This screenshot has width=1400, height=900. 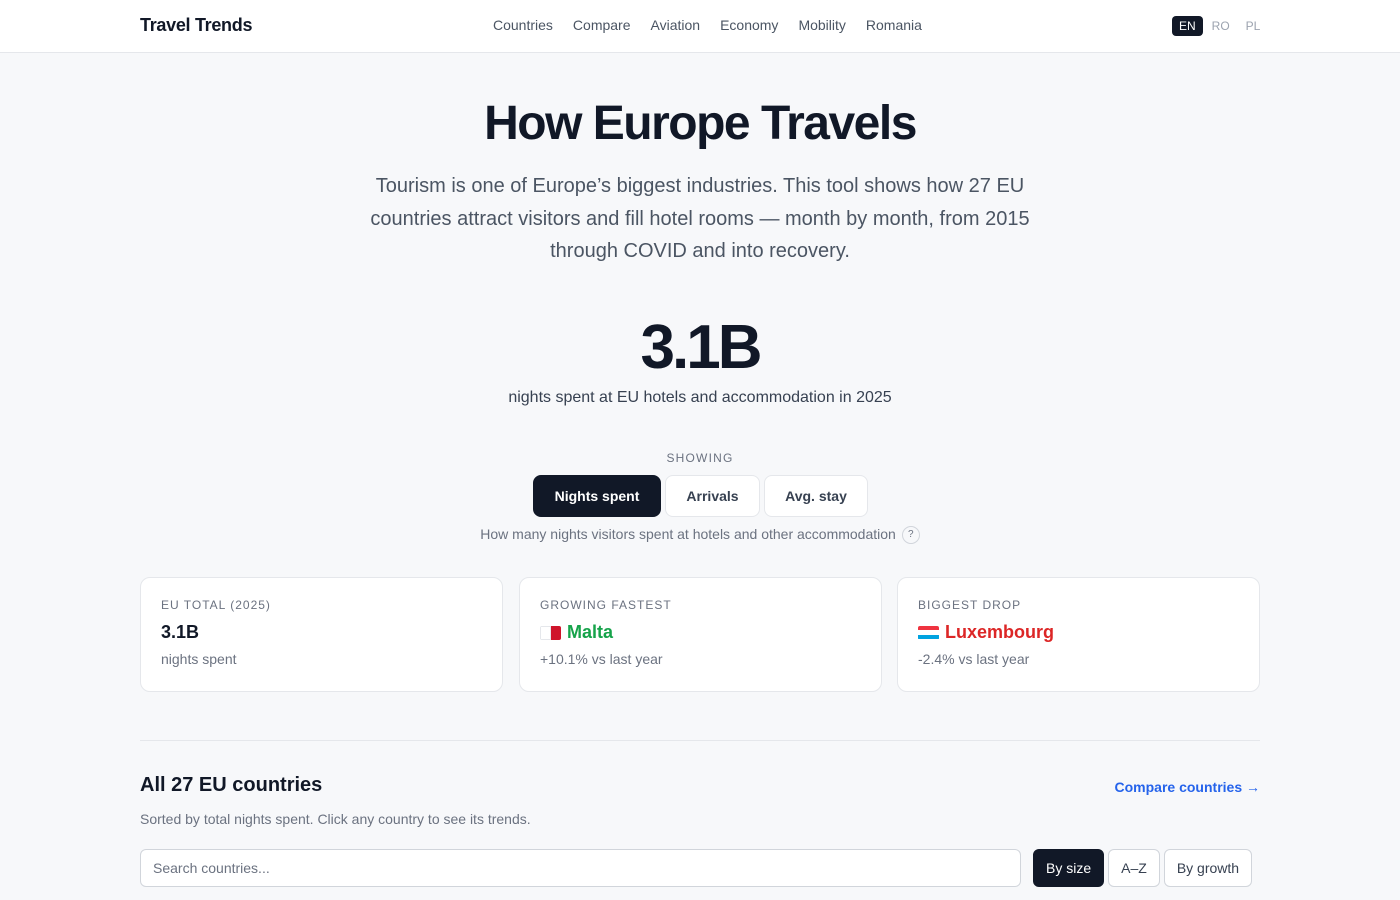 I want to click on sort-toggle: By size A–Z By growth, so click(x=1143, y=868).